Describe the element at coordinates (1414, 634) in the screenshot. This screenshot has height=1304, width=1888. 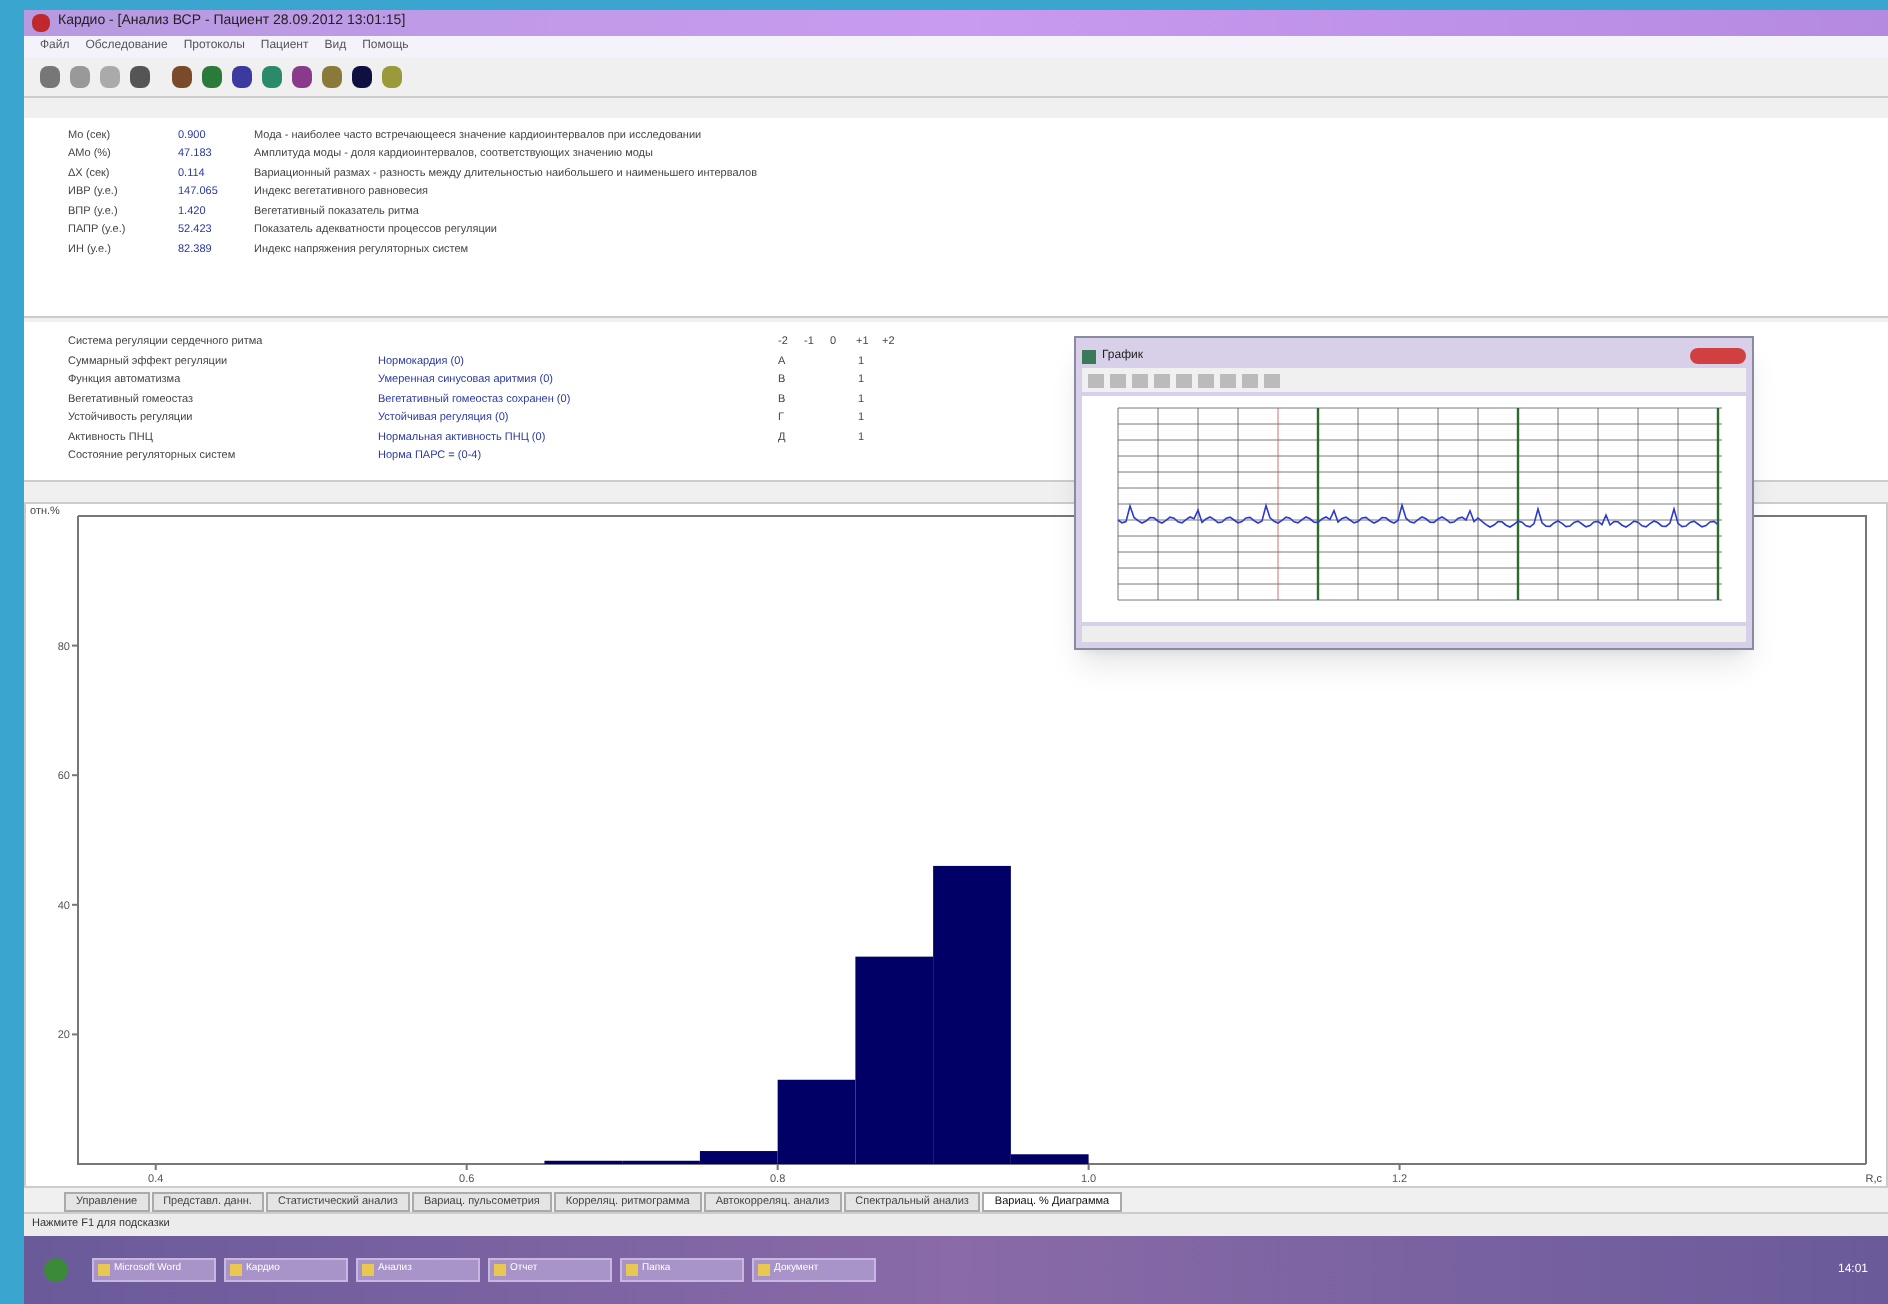
I see `scrollbar` at that location.